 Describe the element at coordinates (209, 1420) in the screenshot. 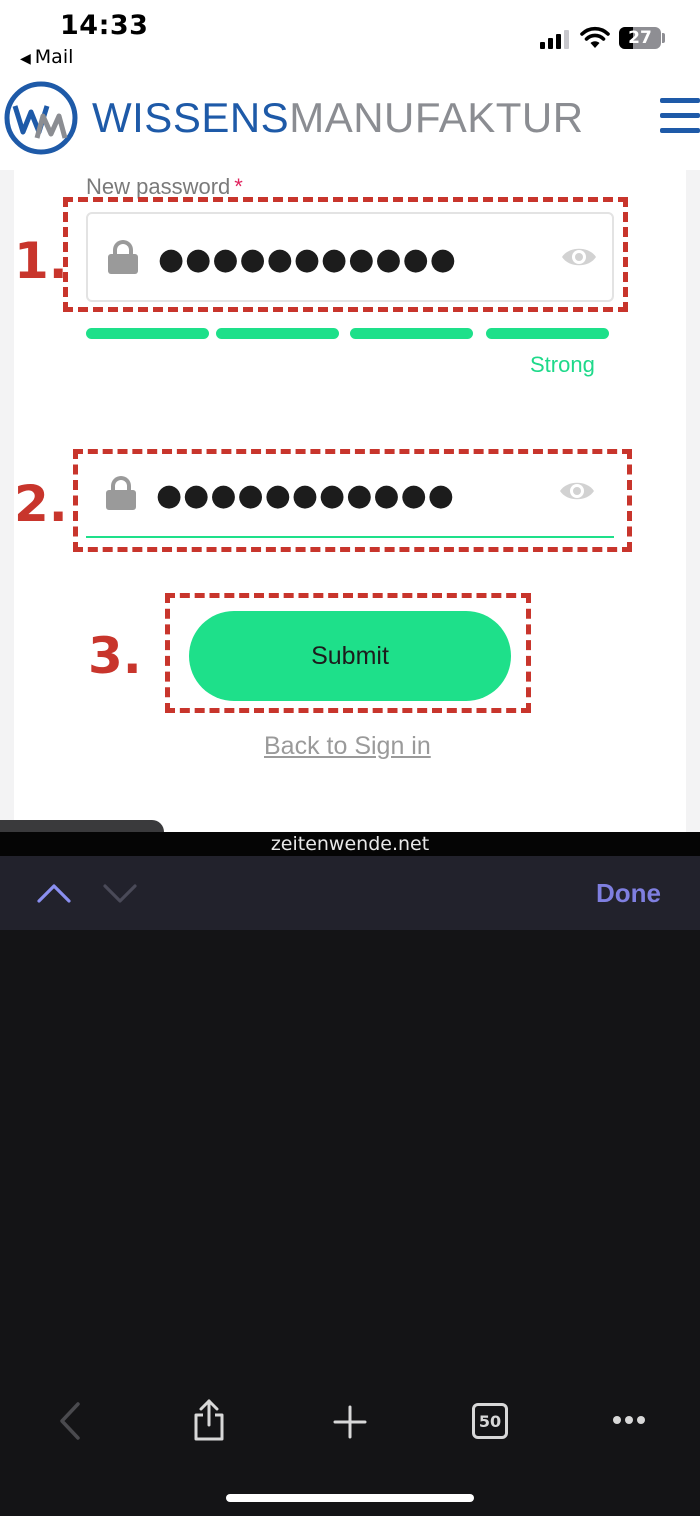

I see `share-icon` at that location.